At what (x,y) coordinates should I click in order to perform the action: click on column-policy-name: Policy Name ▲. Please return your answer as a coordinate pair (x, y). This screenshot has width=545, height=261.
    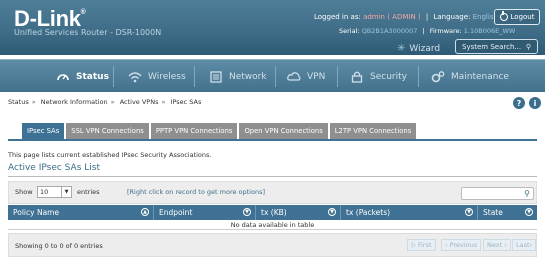
    Looking at the image, I should click on (81, 212).